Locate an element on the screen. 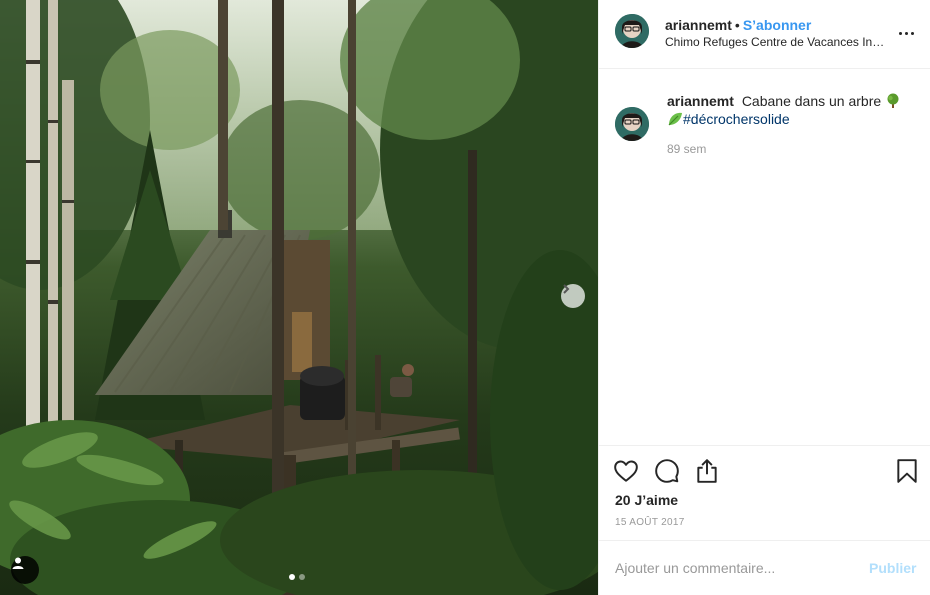 This screenshot has height=595, width=930. more-options-button is located at coordinates (909, 33).